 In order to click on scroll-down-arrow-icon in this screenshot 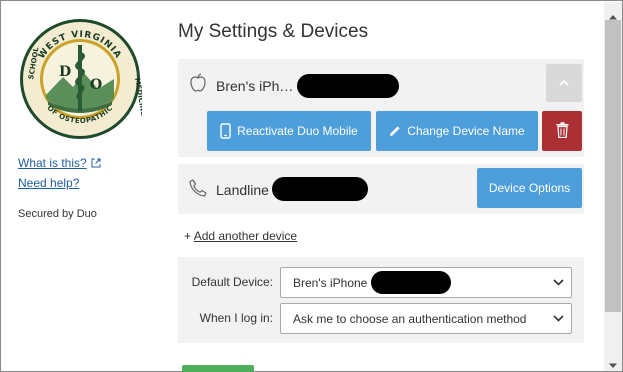, I will do `click(613, 364)`.